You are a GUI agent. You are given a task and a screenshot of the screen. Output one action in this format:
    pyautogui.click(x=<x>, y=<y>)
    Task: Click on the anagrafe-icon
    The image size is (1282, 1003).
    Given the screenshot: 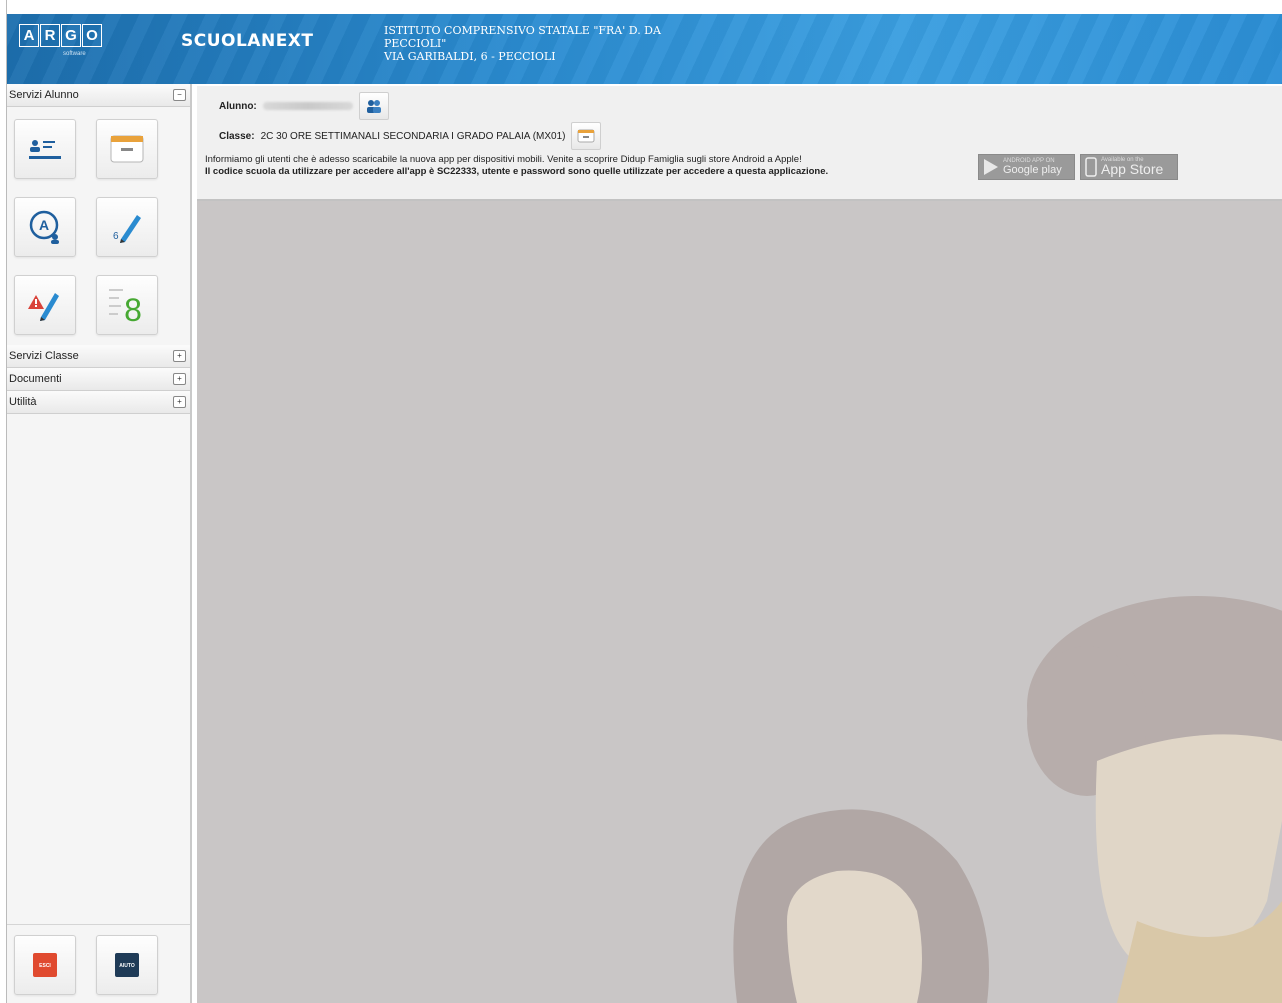 What is the action you would take?
    pyautogui.click(x=45, y=149)
    